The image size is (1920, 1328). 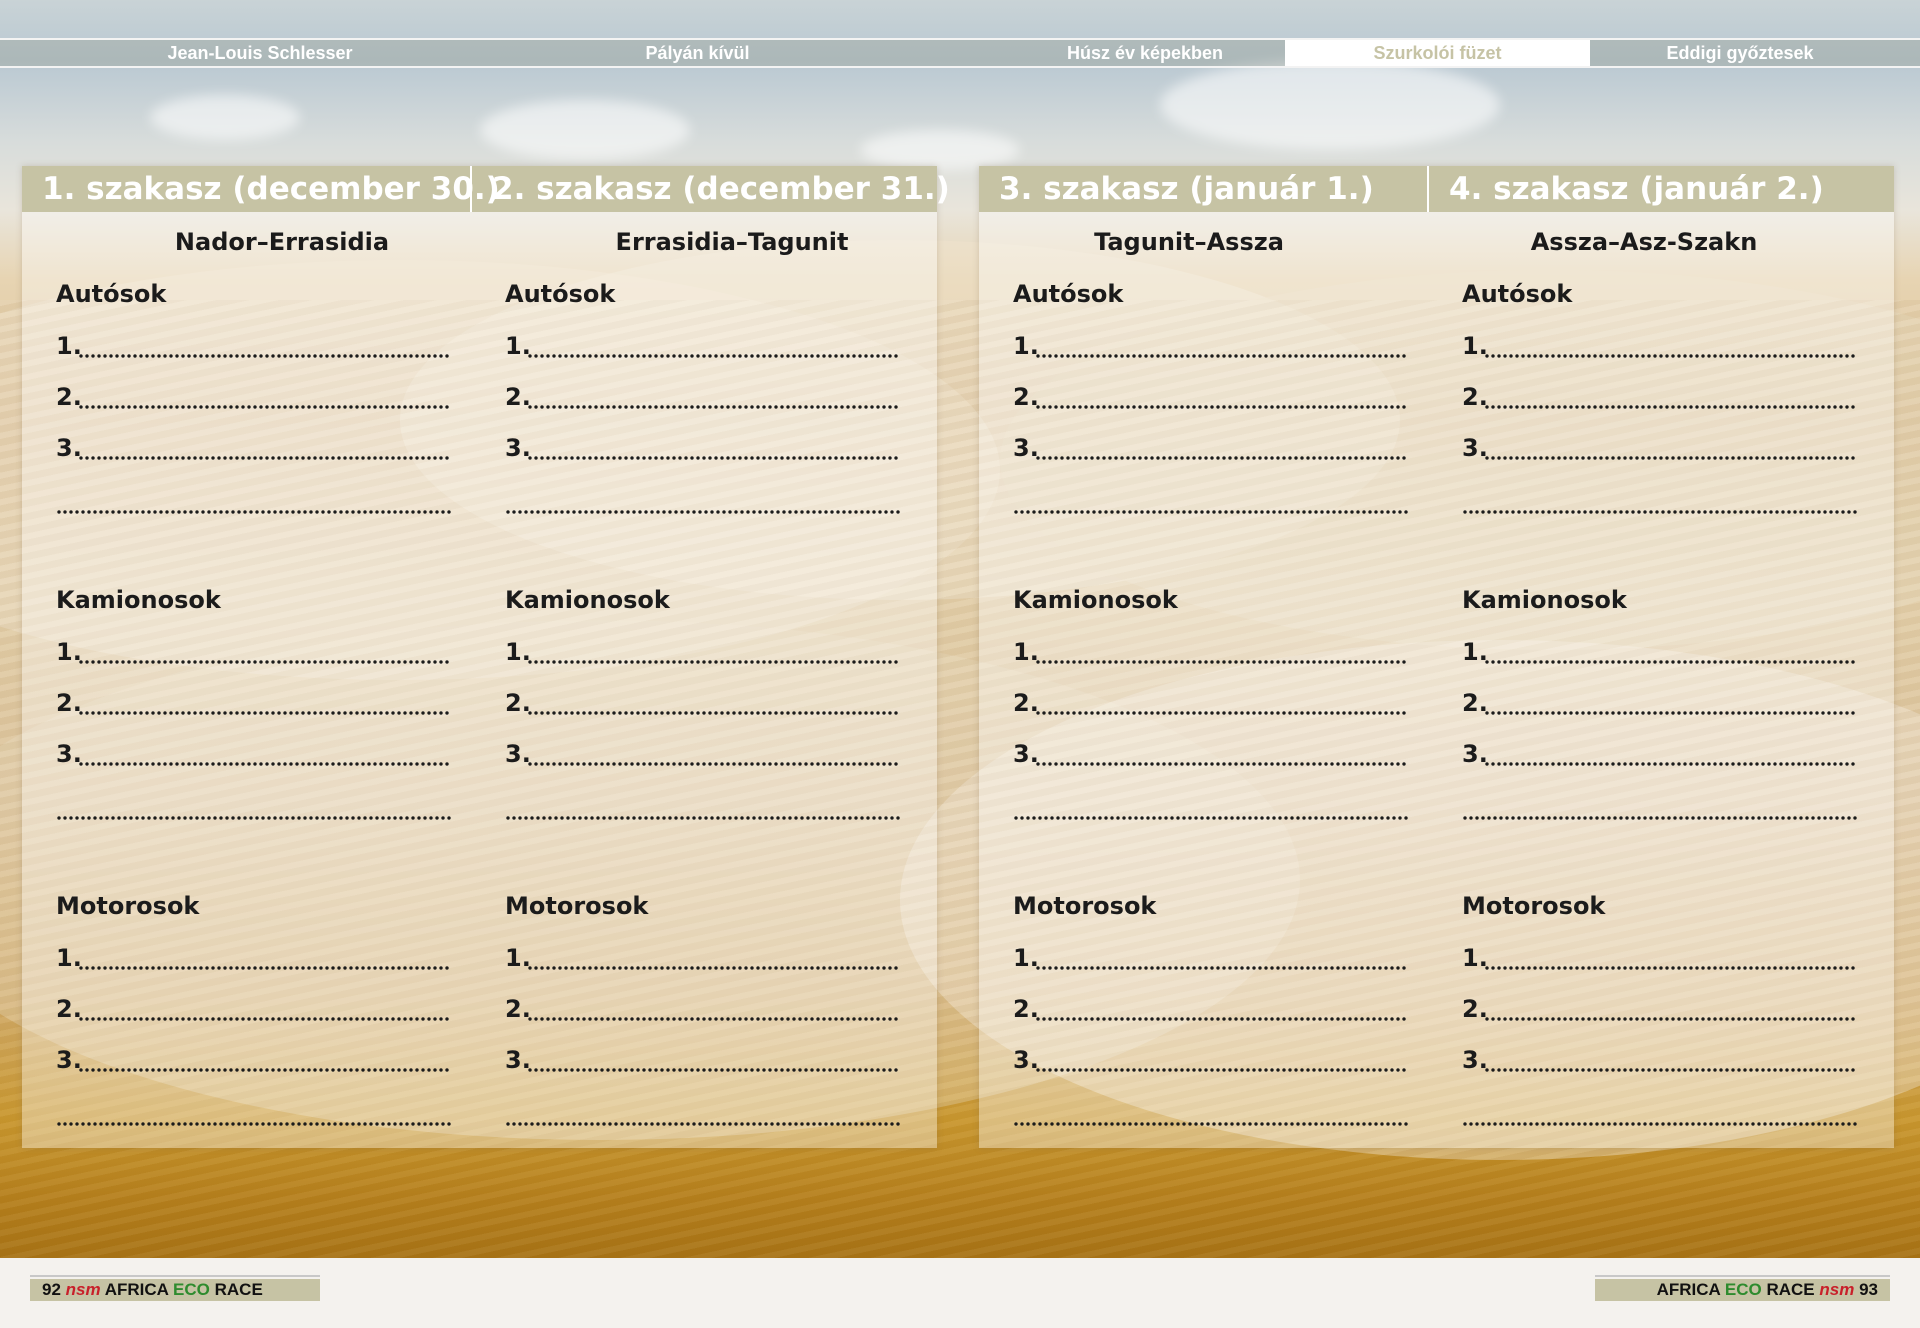 I want to click on stage-title: 1. szakasz (december 30.), so click(x=271, y=189).